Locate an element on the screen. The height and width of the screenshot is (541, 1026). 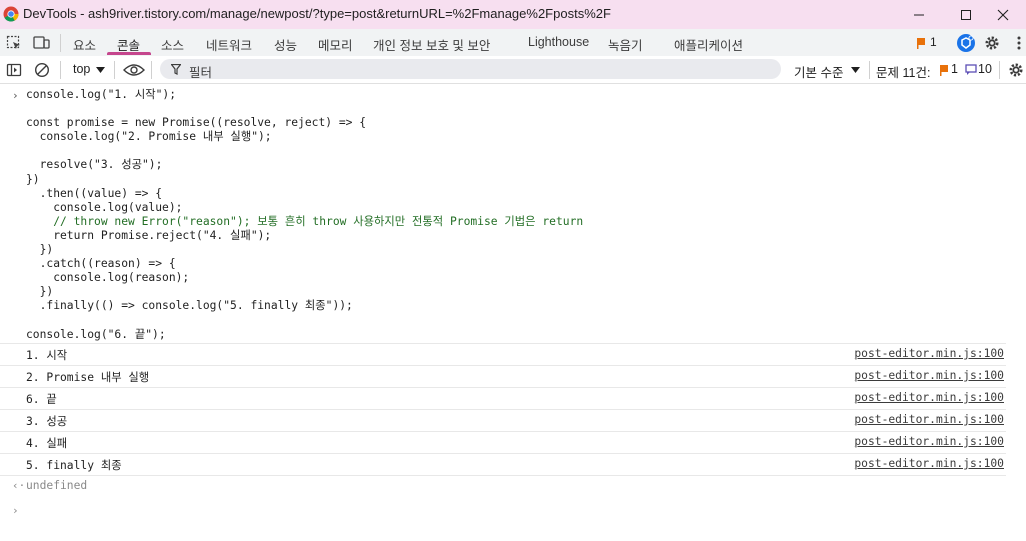
filter-input: 필터 is located at coordinates (470, 69).